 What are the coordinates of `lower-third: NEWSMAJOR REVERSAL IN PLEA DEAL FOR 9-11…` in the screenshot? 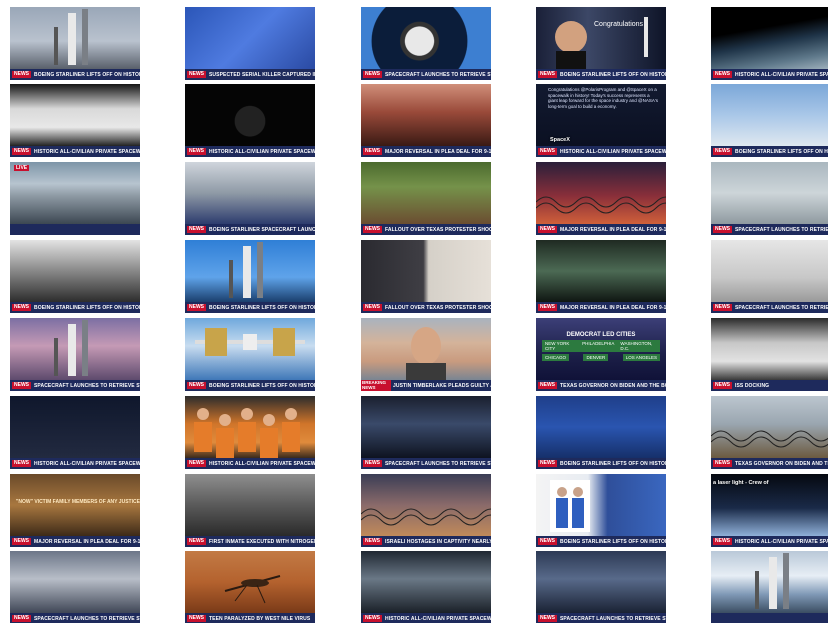 It's located at (75, 541).